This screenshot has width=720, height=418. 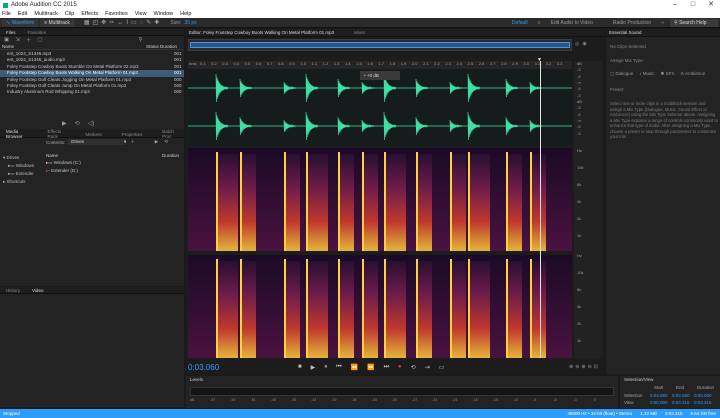 What do you see at coordinates (579, 63) in the screenshot?
I see `amplitude-label: dB` at bounding box center [579, 63].